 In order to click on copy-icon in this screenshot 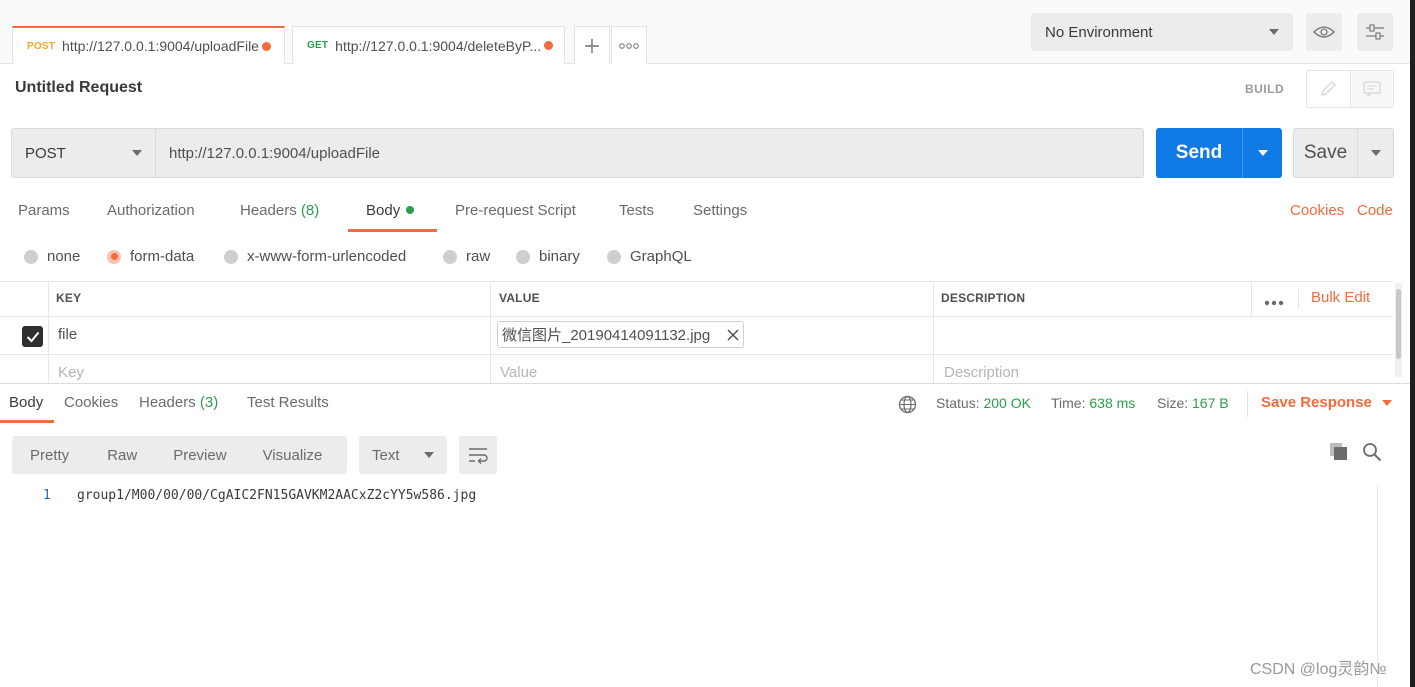, I will do `click(1338, 451)`.